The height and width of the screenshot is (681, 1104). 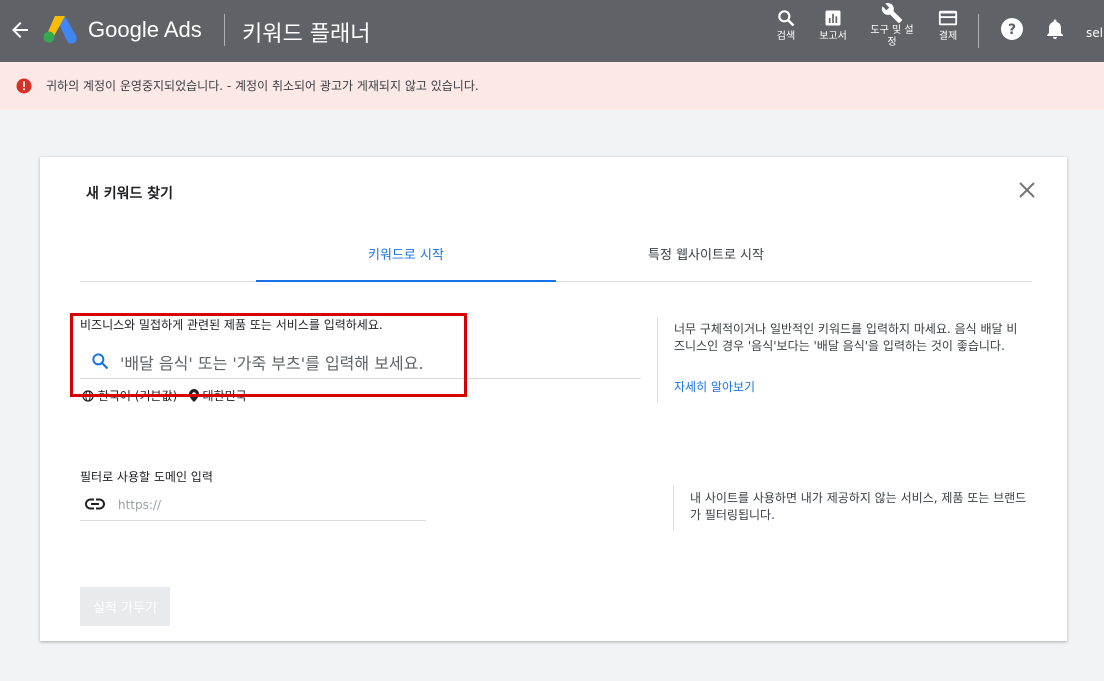 I want to click on account-name: sell, so click(x=1095, y=33).